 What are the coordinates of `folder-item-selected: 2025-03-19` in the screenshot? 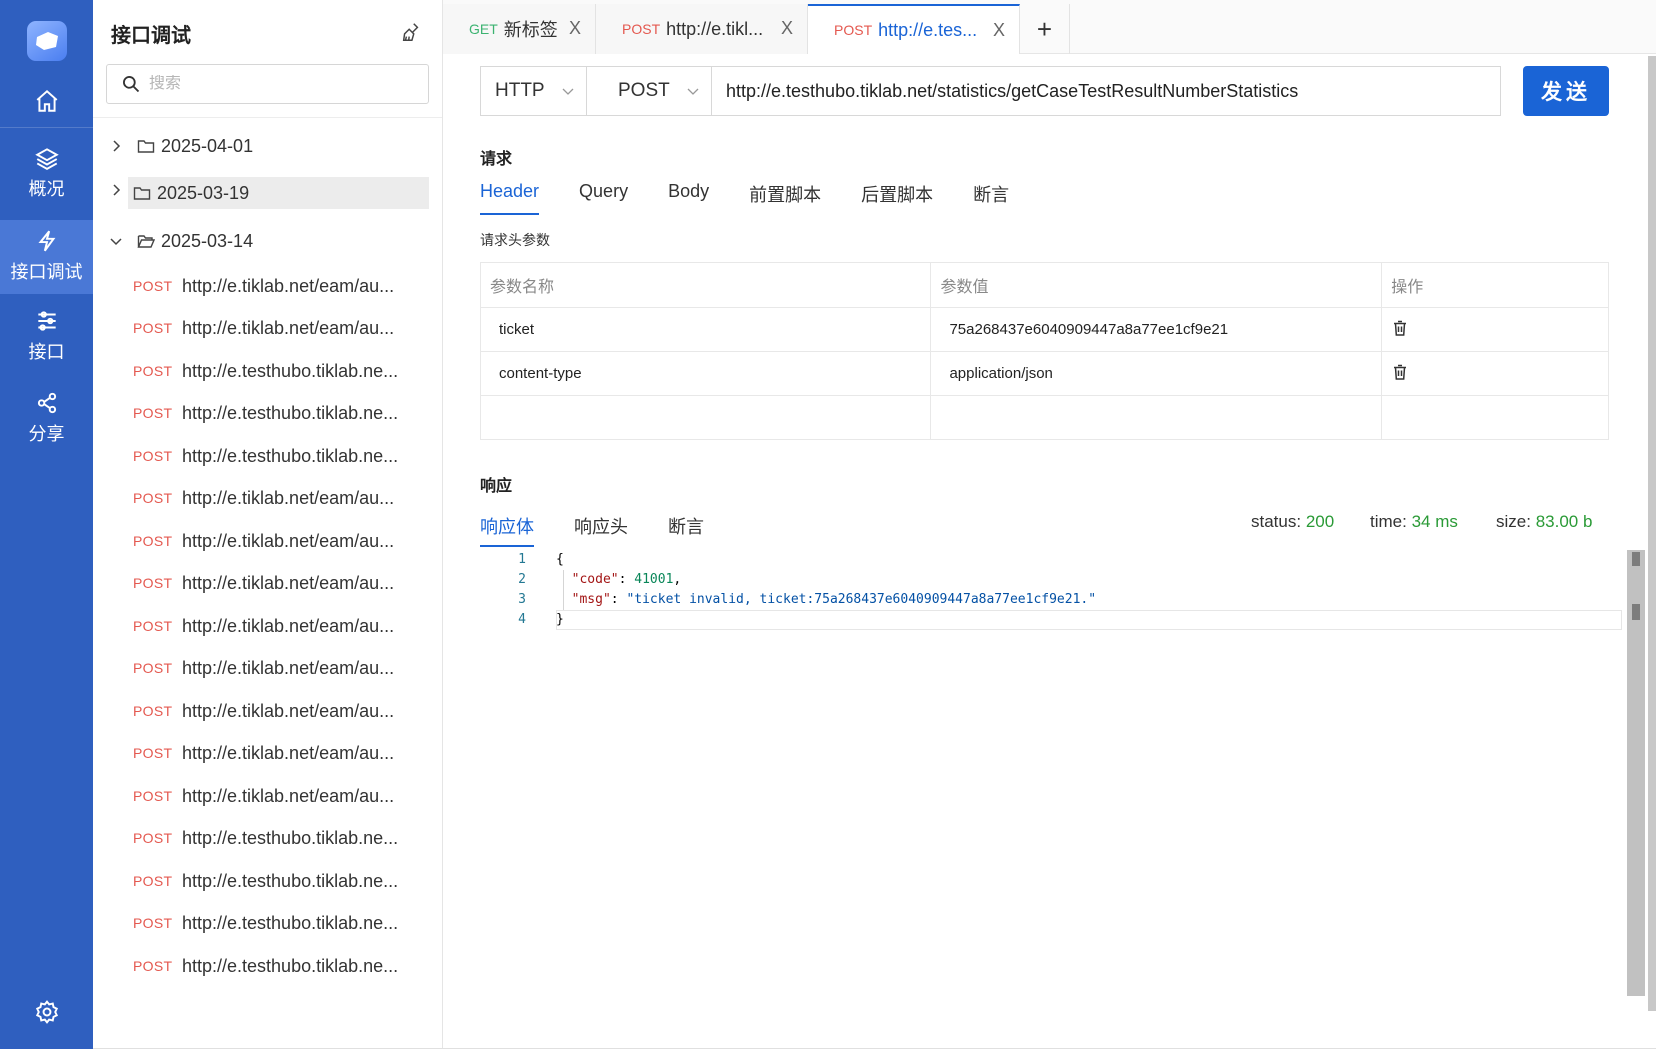 It's located at (278, 193).